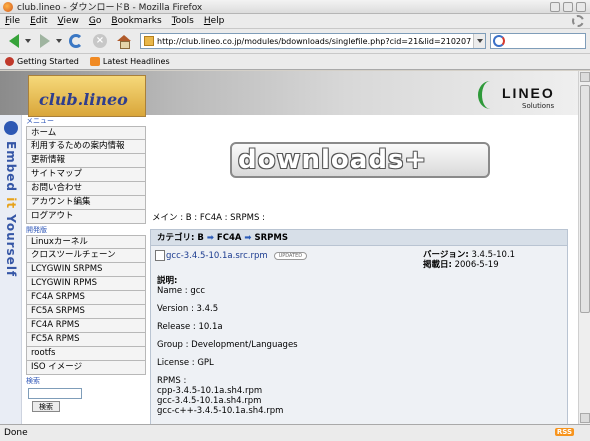 The image size is (590, 441). Describe the element at coordinates (437, 265) in the screenshot. I see `date-label: 掲載日:` at that location.